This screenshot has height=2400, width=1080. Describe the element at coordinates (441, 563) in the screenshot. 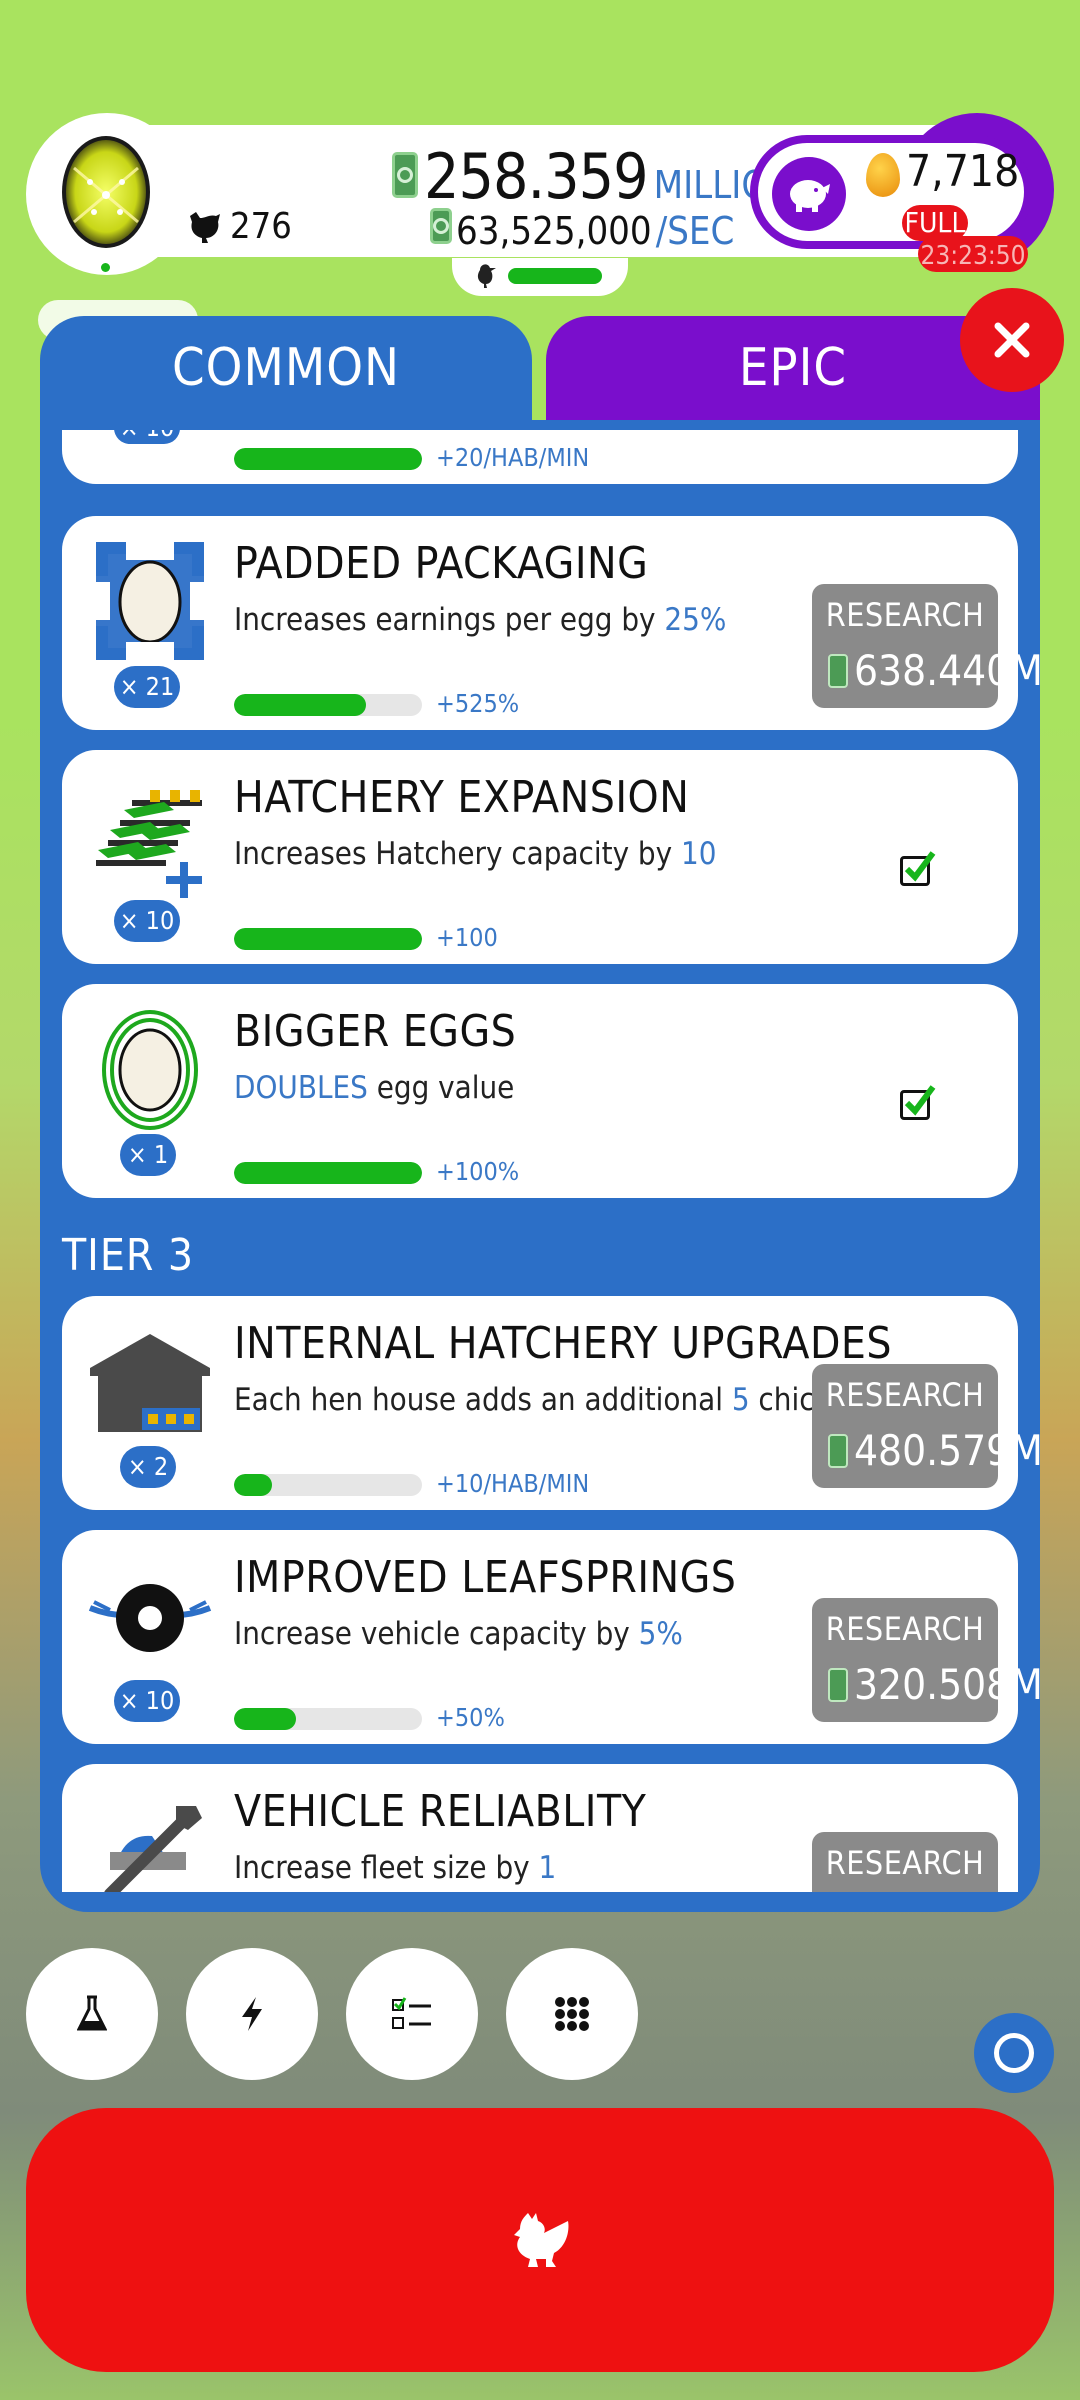

I see `research-title: PADDED PACKAGING` at that location.